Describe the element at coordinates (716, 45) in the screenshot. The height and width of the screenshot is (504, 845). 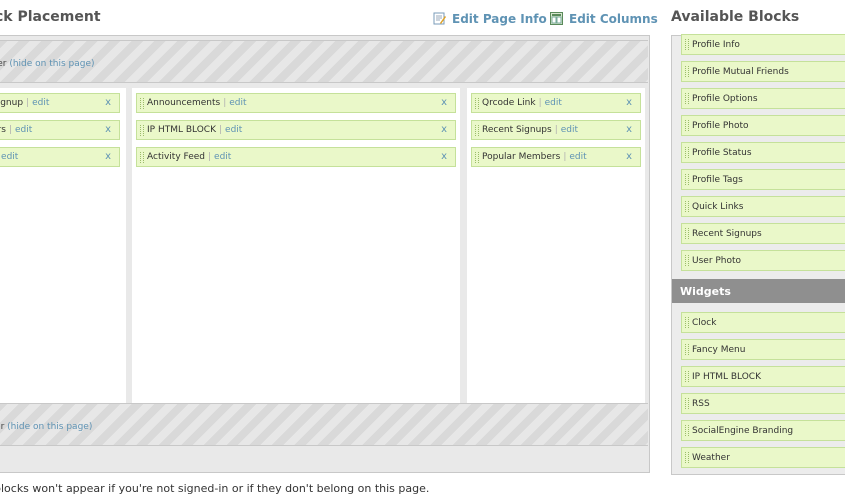
I see `available-block-label: Profile Info` at that location.